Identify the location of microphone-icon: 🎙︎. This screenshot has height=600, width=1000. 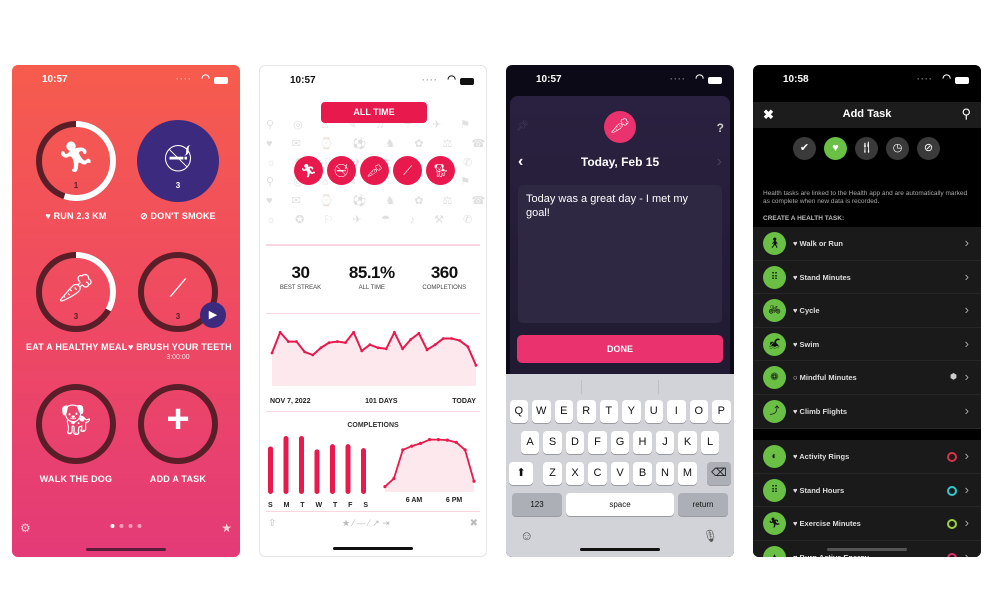
(710, 536).